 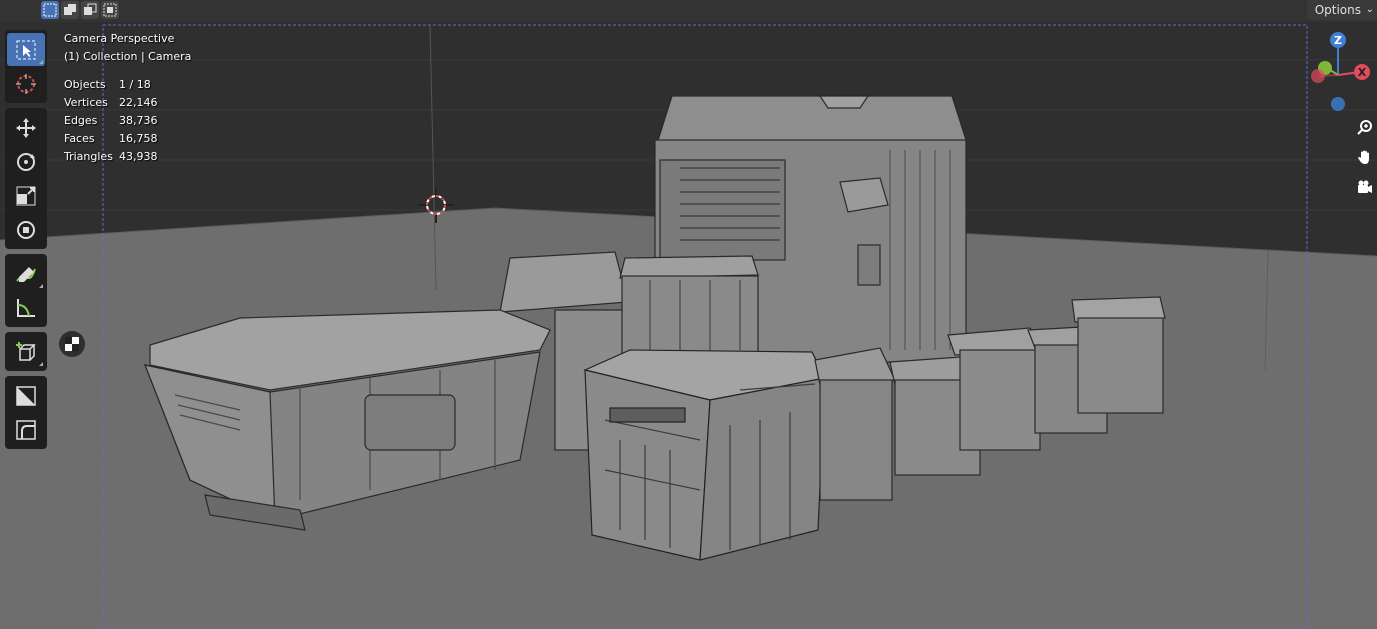 What do you see at coordinates (86, 102) in the screenshot?
I see `stat-label: Vertices` at bounding box center [86, 102].